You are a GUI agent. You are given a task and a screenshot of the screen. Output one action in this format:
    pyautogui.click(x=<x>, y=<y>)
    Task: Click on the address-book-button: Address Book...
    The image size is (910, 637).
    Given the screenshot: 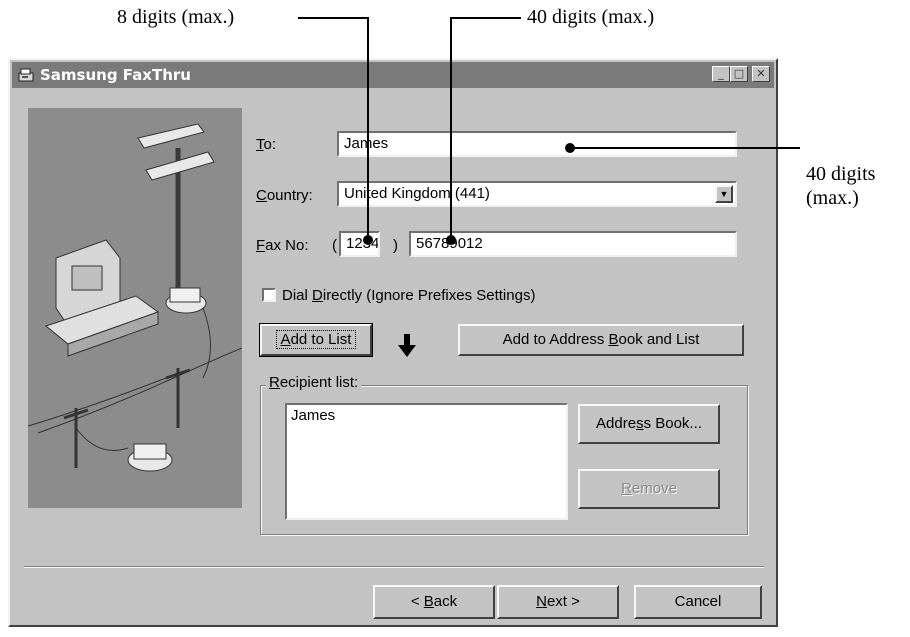 What is the action you would take?
    pyautogui.click(x=649, y=424)
    